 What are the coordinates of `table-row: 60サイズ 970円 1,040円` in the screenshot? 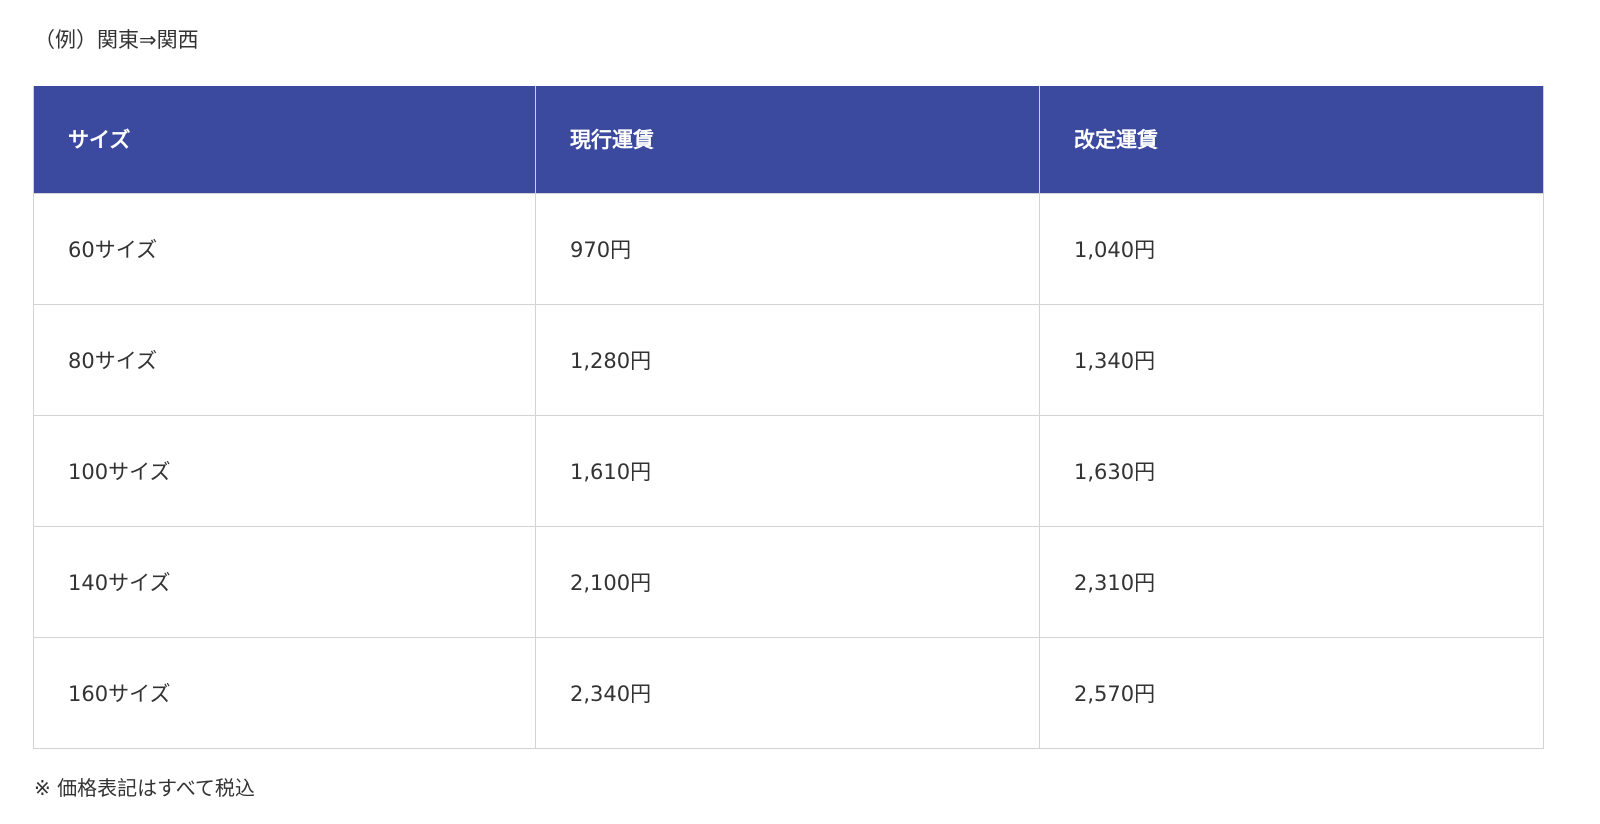 It's located at (788, 248).